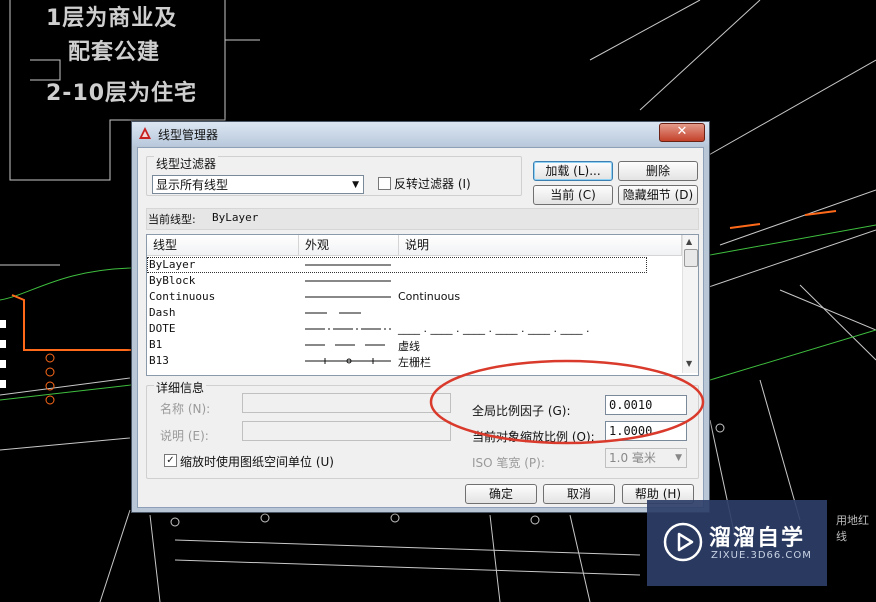 The width and height of the screenshot is (876, 602). I want to click on autocad-app-icon, so click(145, 133).